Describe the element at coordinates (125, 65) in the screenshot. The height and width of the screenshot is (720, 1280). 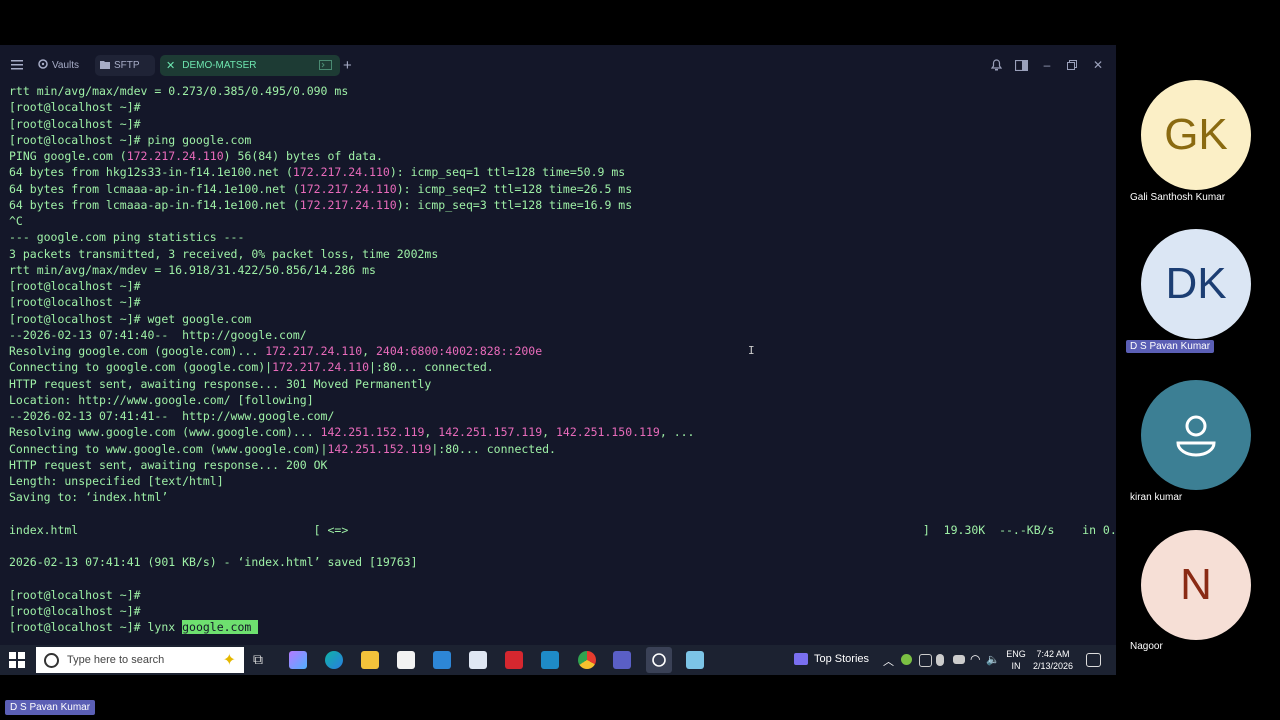
I see `tab-sftp: SFTP` at that location.